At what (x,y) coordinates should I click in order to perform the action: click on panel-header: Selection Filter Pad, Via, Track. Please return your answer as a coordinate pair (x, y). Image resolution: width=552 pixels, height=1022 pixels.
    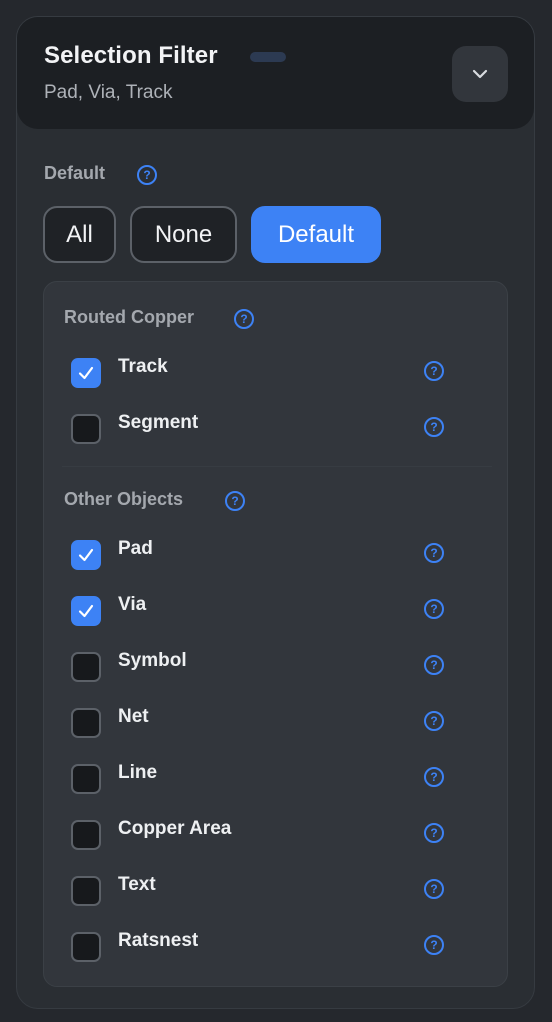
    Looking at the image, I should click on (275, 73).